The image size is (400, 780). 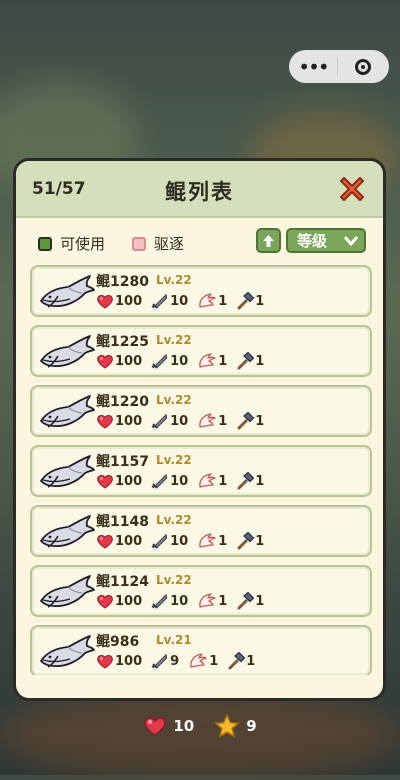 I want to click on whale-card: 鲲1157 Lv.22 100 10 1 1, so click(x=201, y=471).